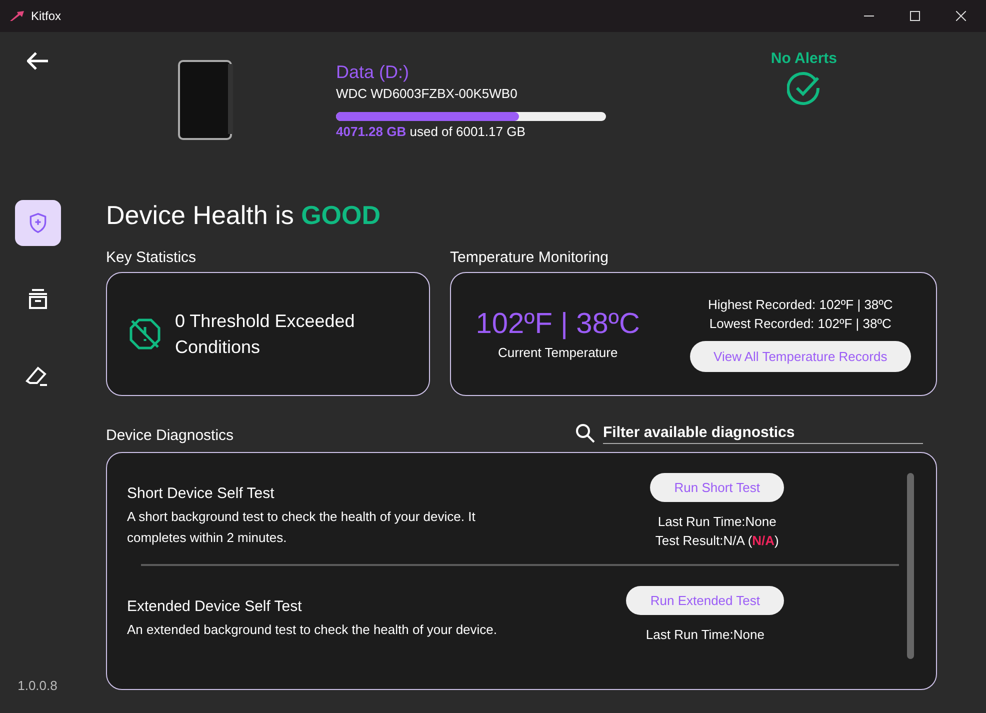 The image size is (986, 713). Describe the element at coordinates (915, 16) in the screenshot. I see `maximize-icon` at that location.